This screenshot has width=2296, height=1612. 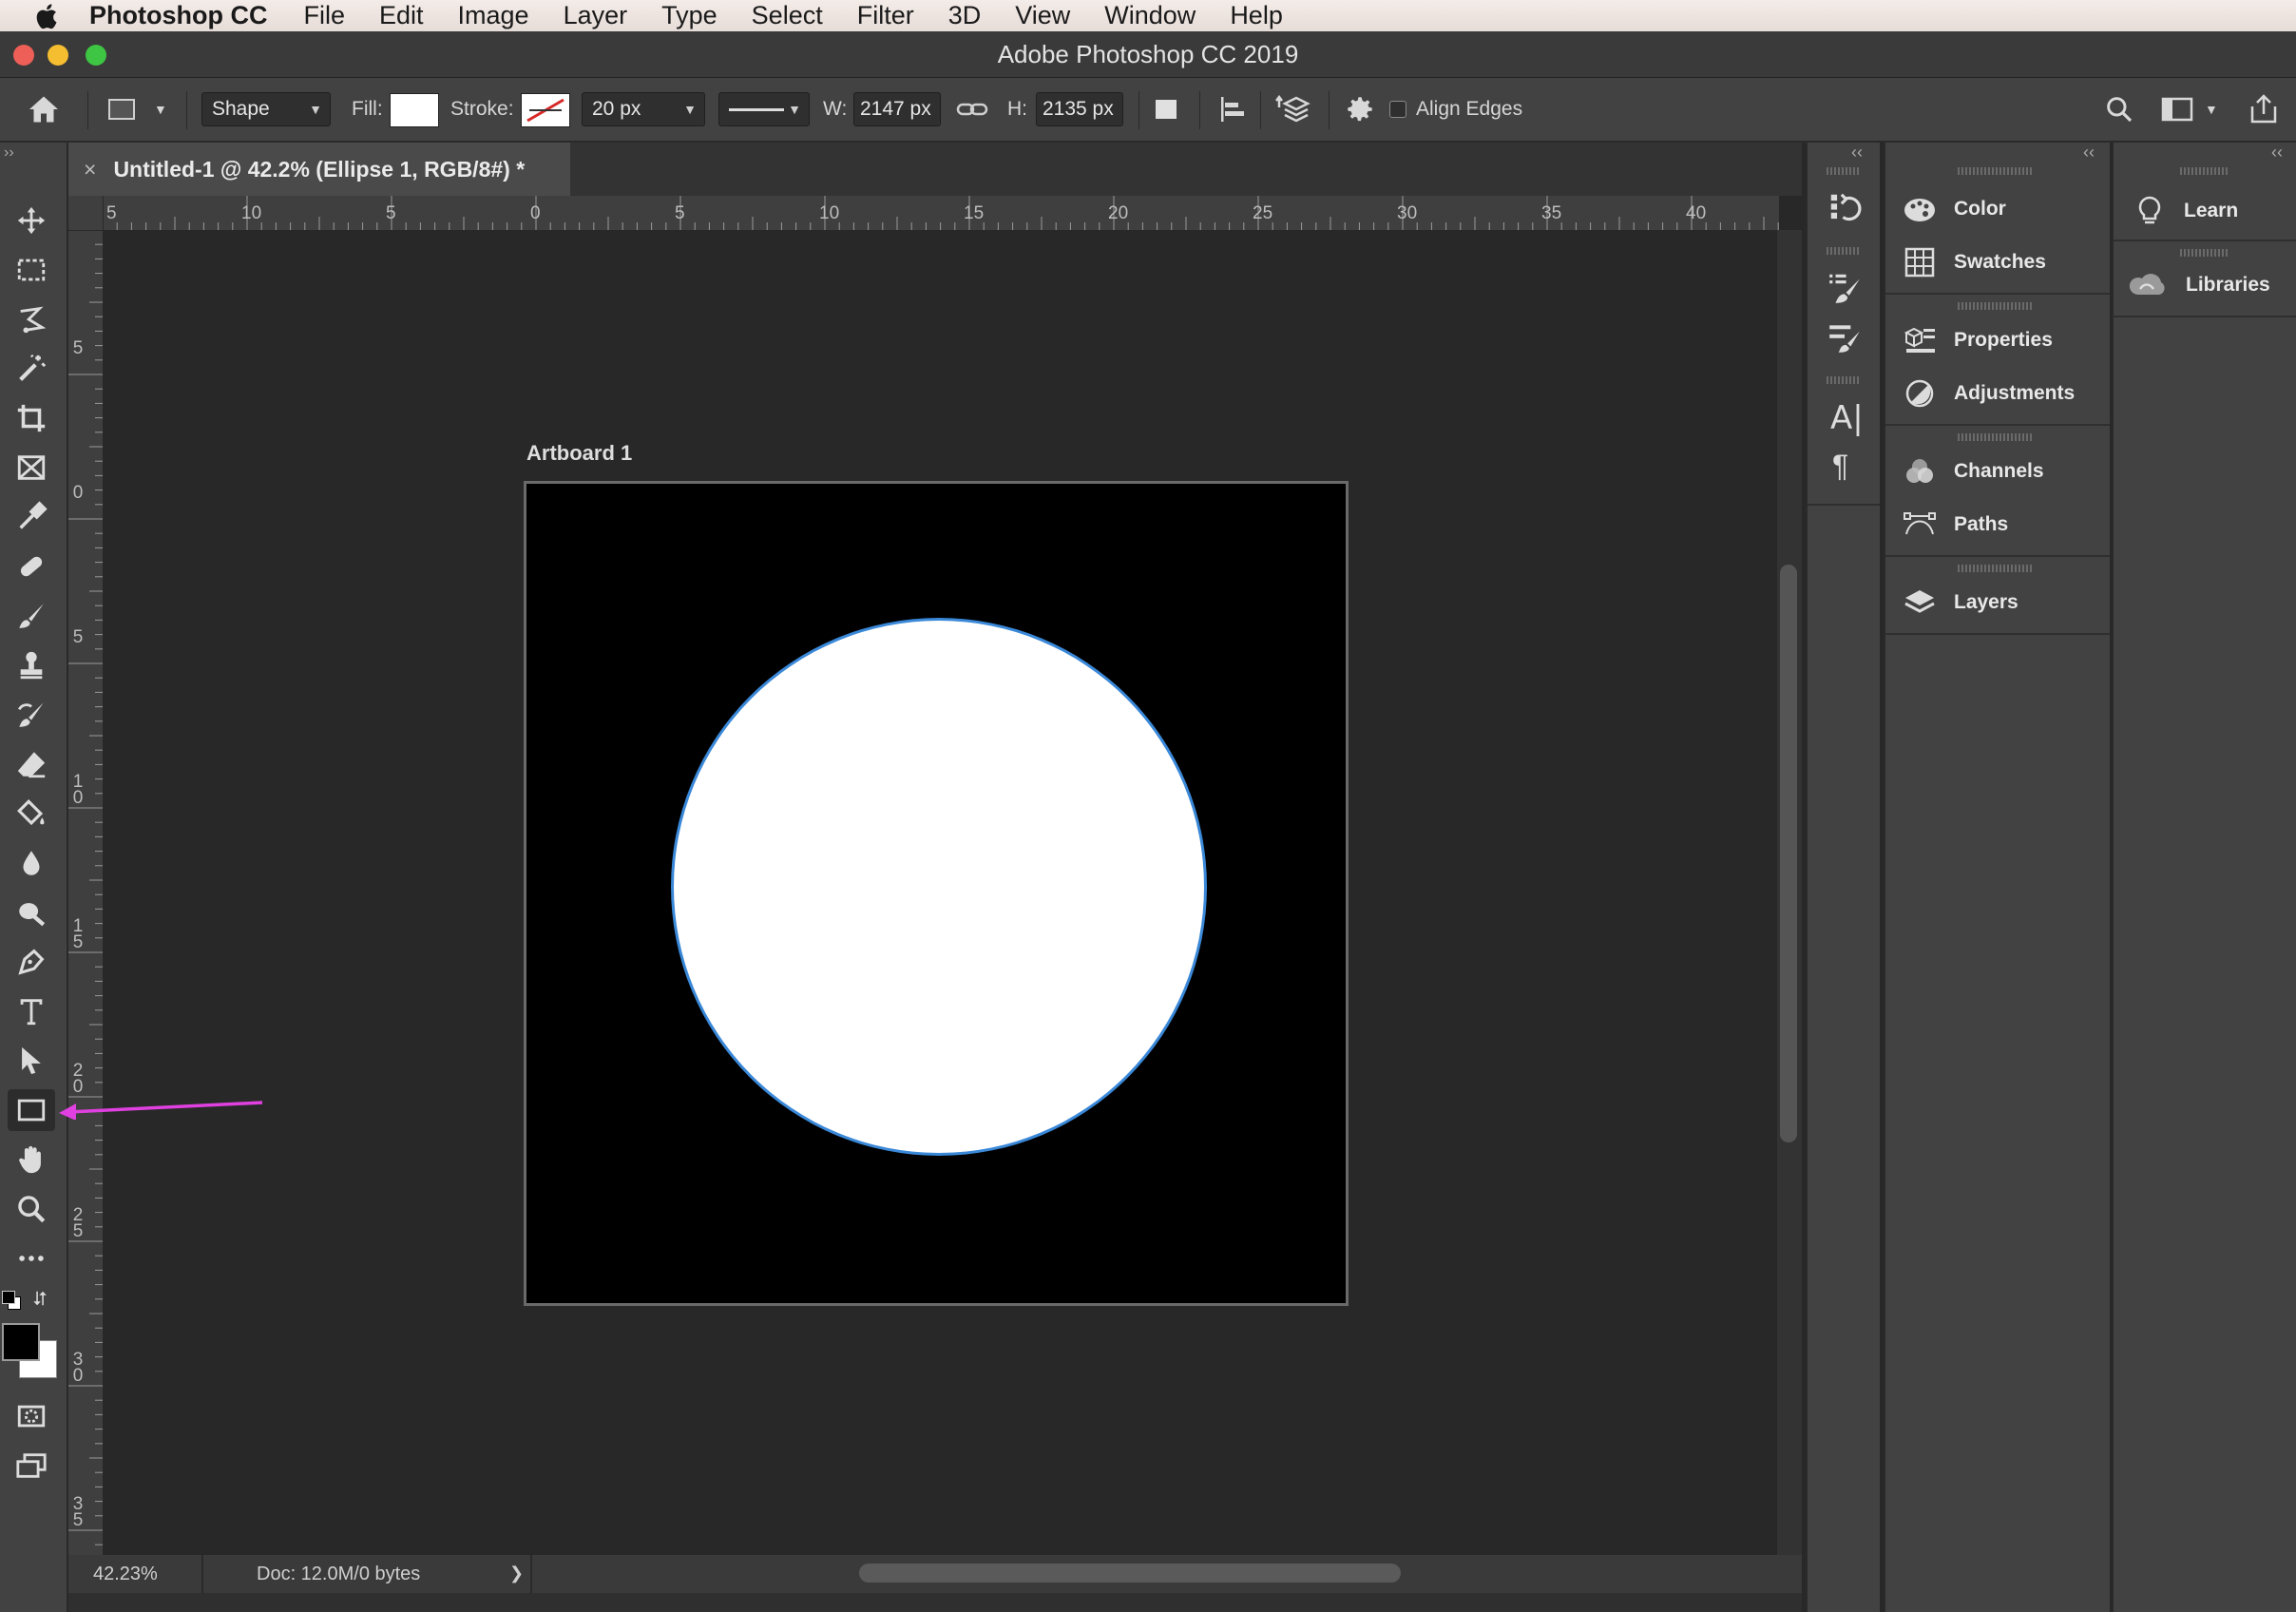 I want to click on swap-colors-icon: ⮃, so click(x=40, y=1300).